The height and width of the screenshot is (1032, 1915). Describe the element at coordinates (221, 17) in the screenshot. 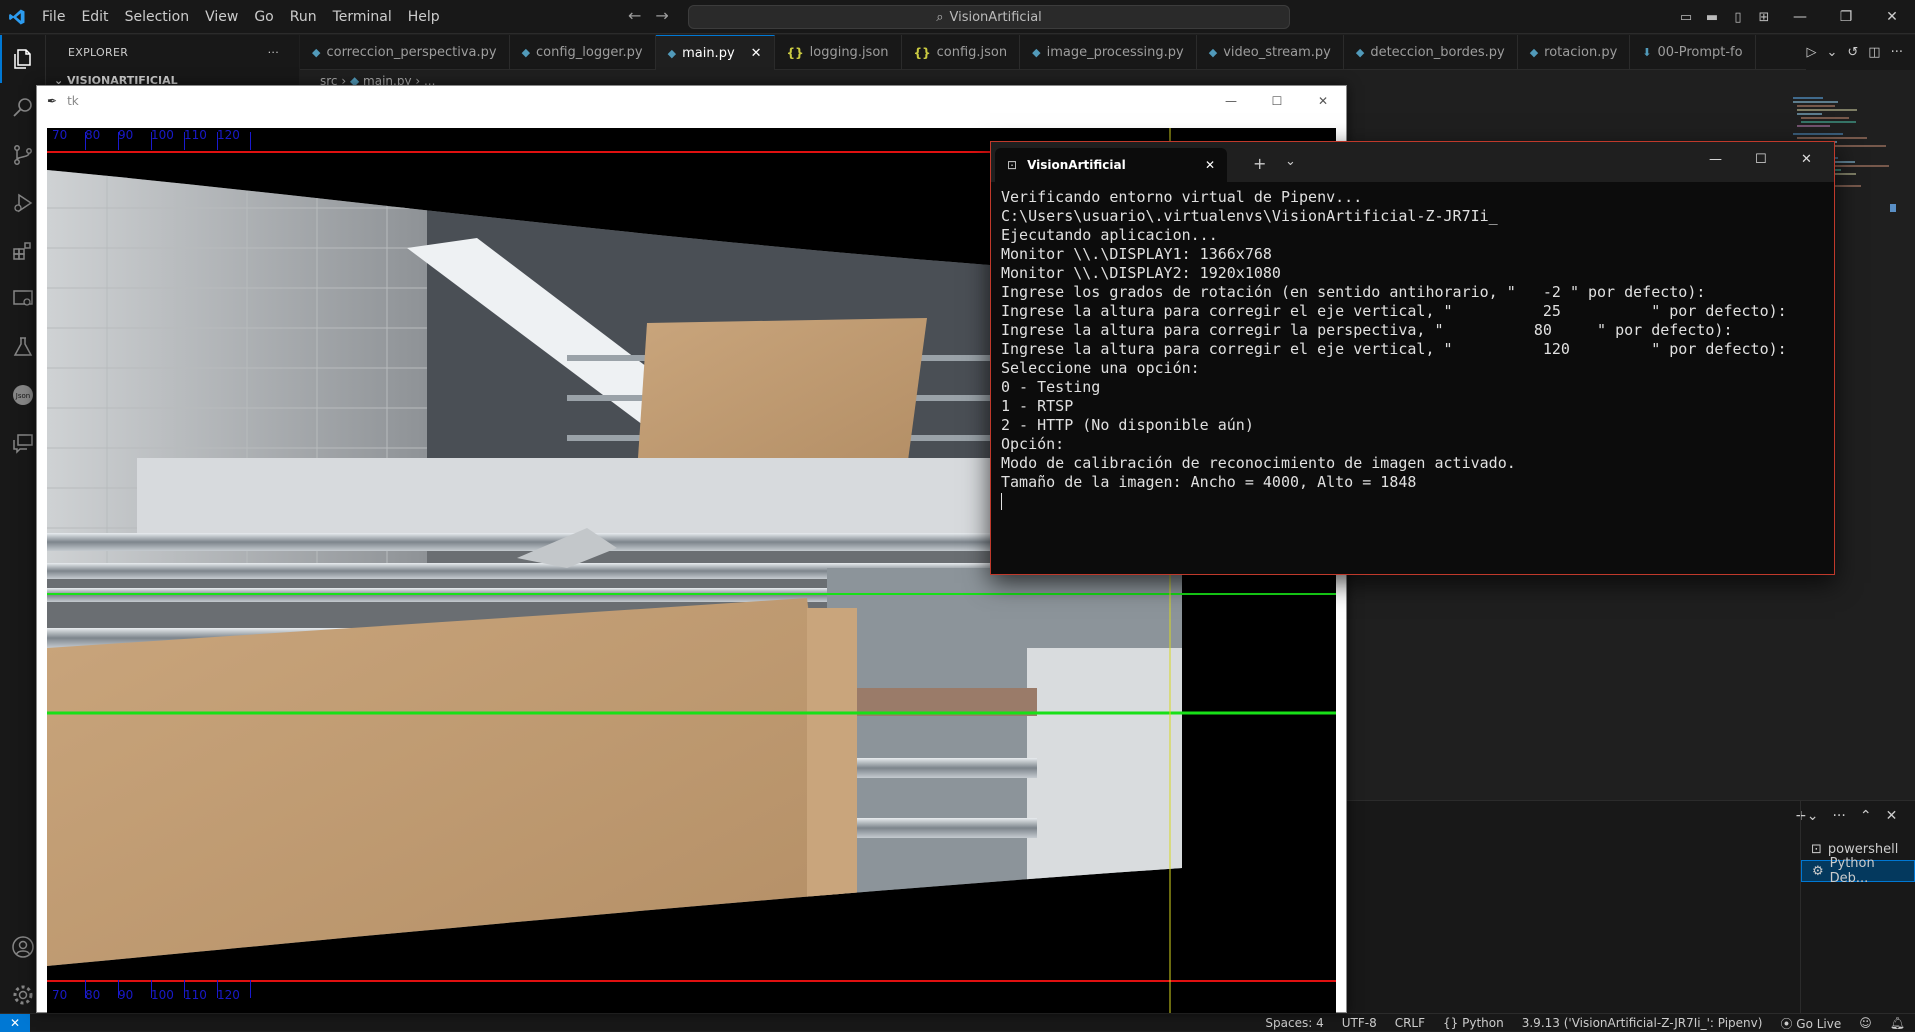

I see `menu-view: View` at that location.